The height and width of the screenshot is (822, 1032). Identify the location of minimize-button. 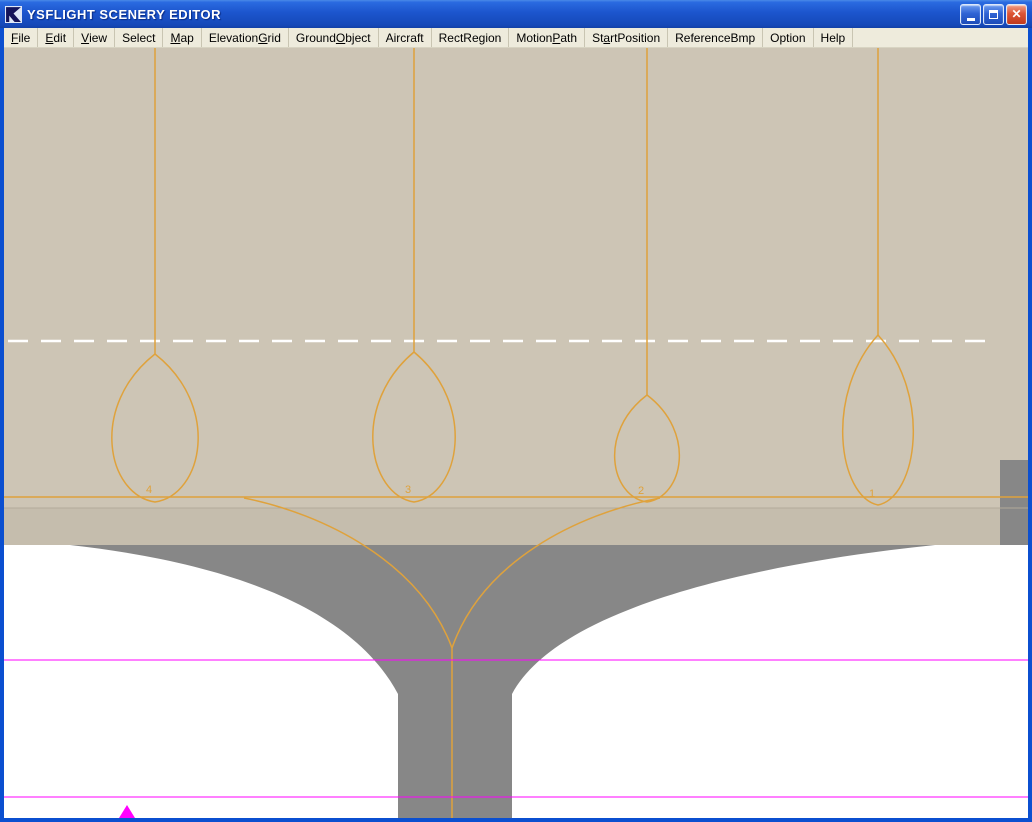
(970, 14).